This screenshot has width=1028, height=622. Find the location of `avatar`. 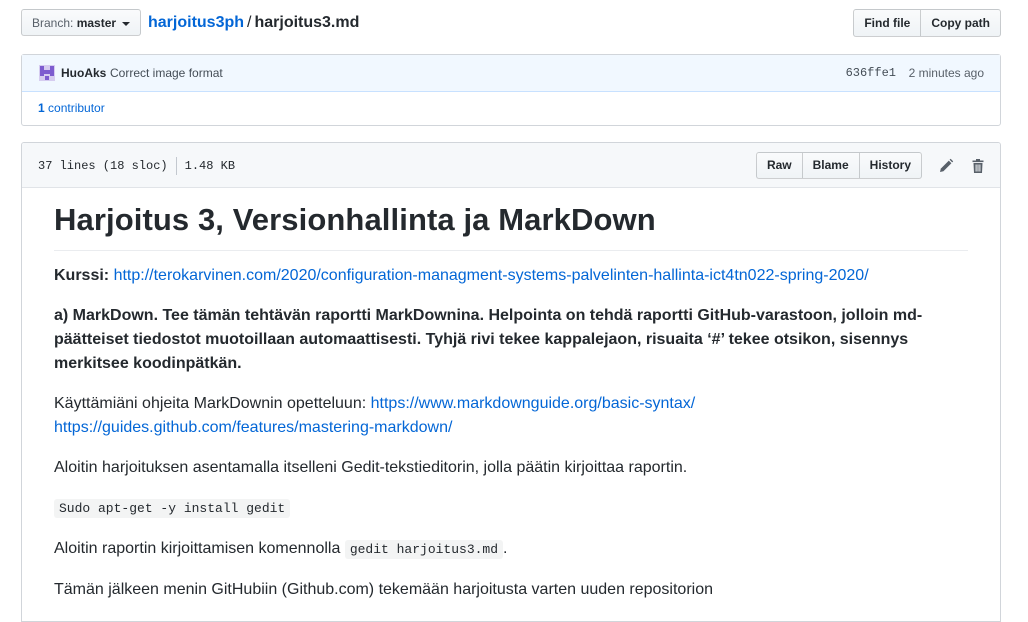

avatar is located at coordinates (47, 73).